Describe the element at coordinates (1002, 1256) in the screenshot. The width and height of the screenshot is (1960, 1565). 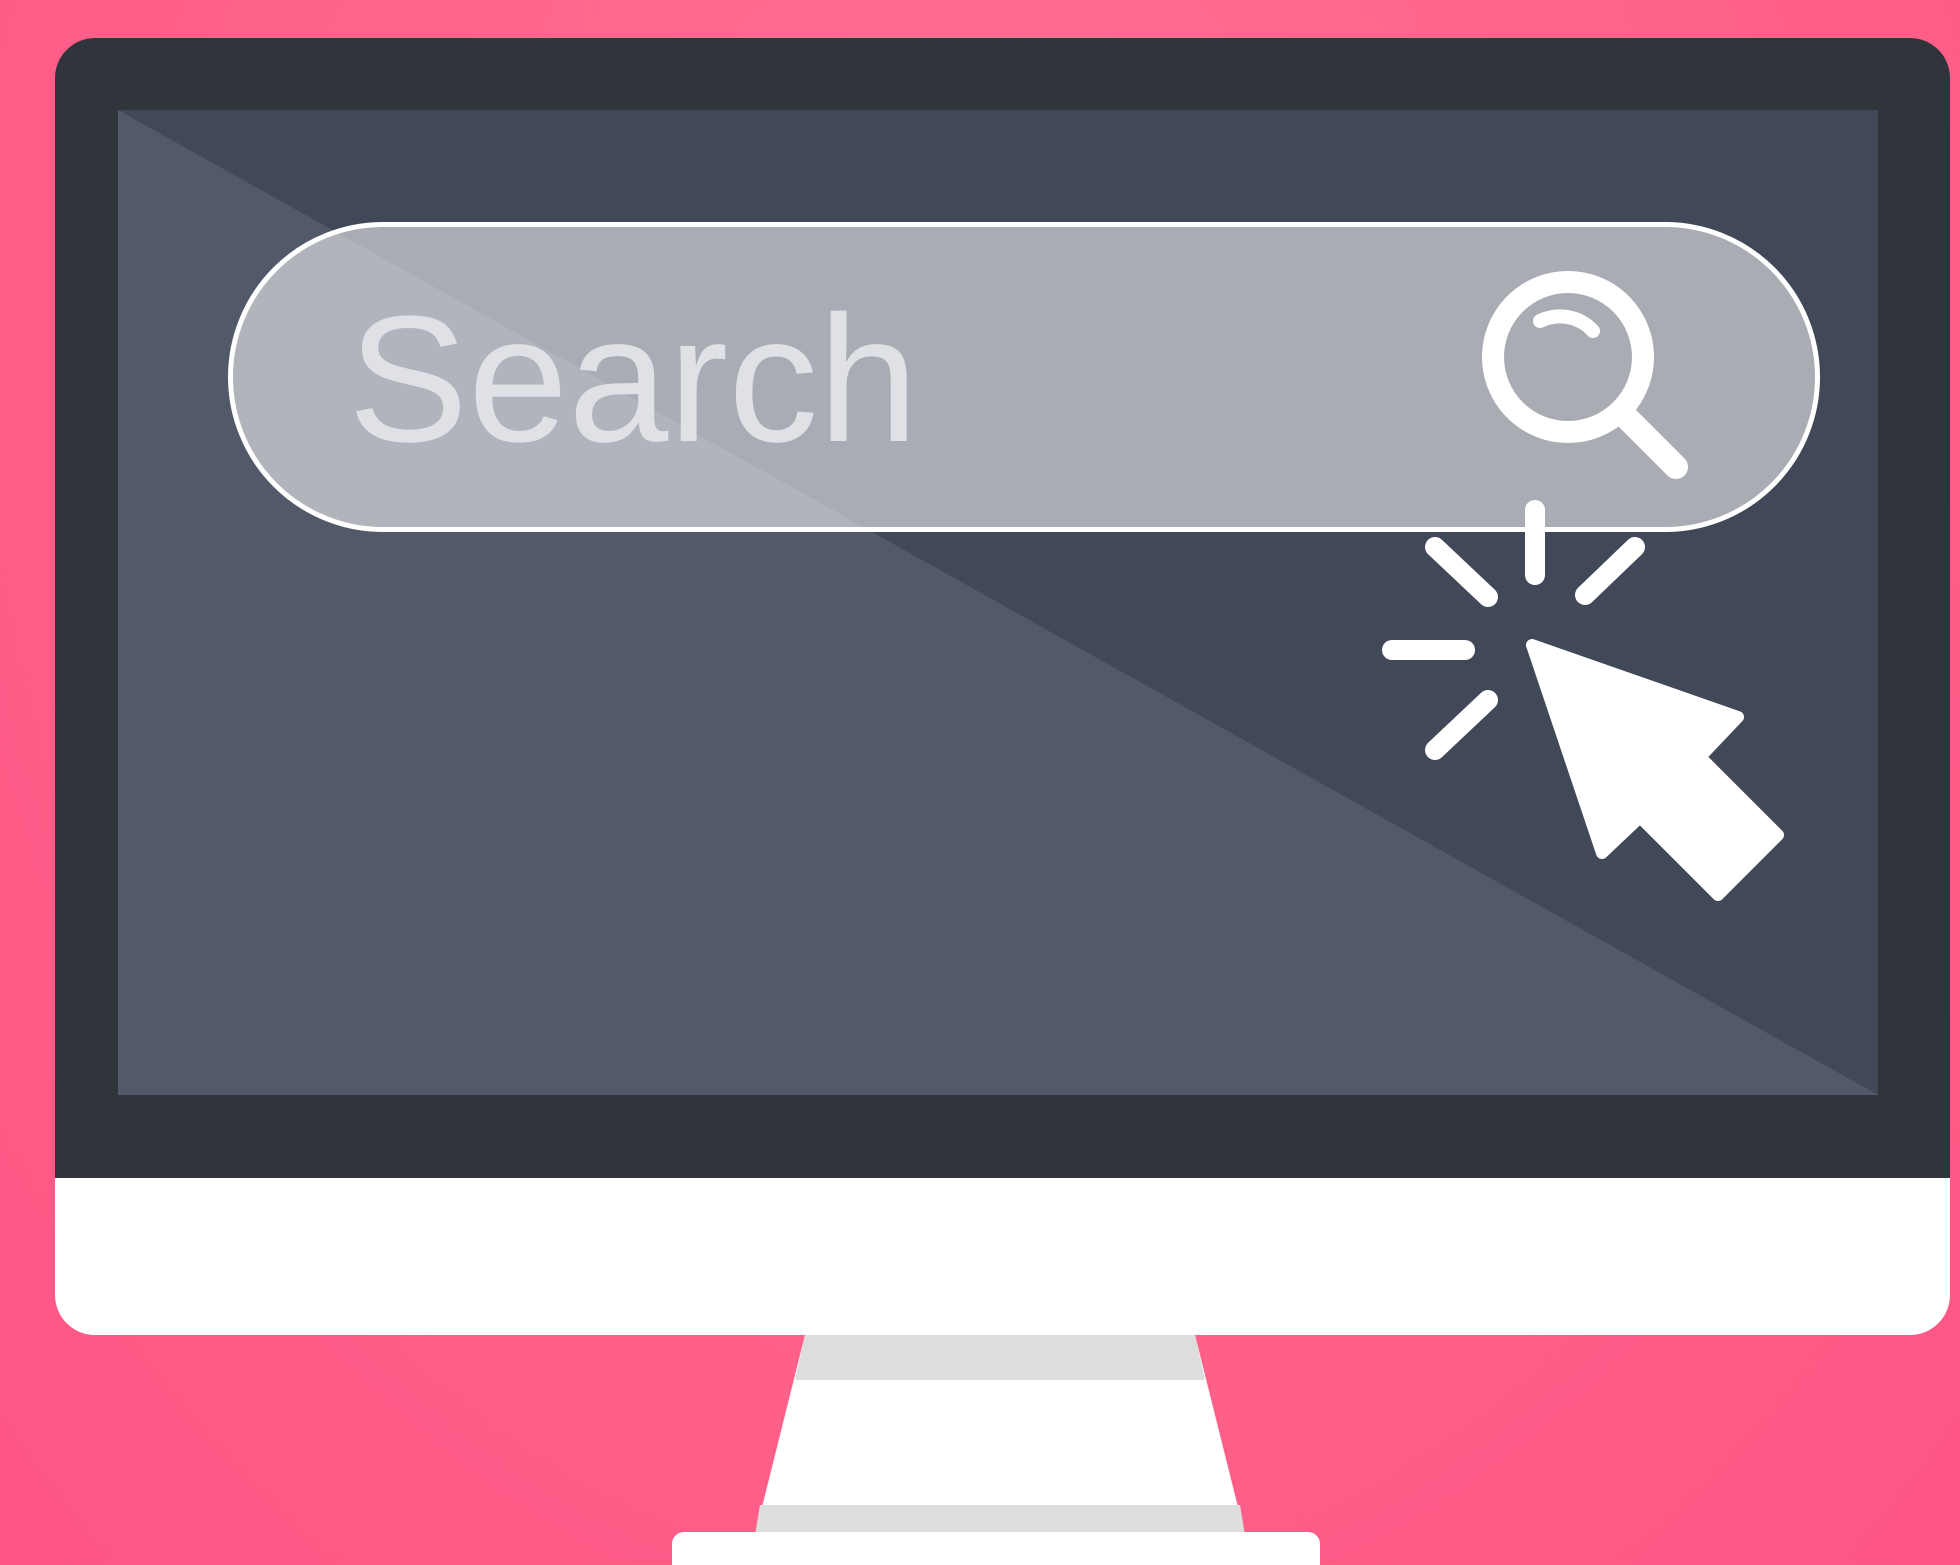
I see `monitor-chin` at that location.